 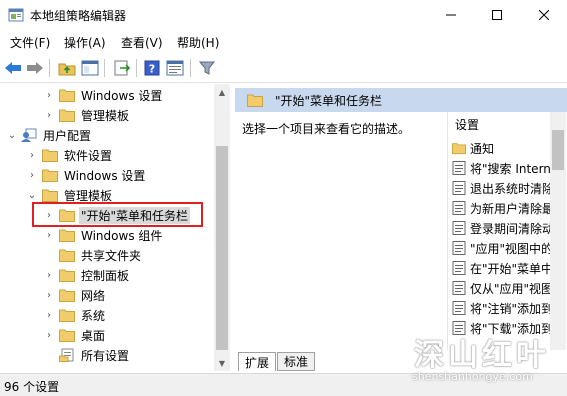 I want to click on all-settings-icon, so click(x=66, y=355).